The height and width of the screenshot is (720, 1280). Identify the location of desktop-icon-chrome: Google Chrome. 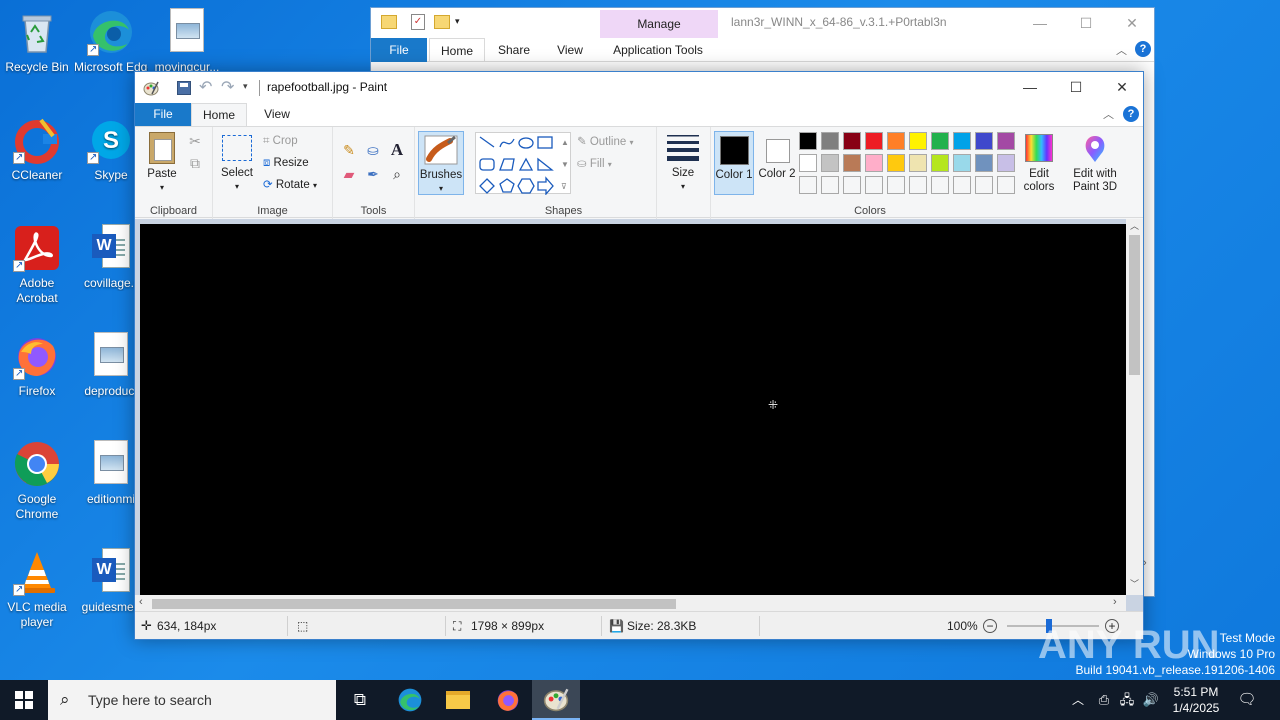
(37, 481).